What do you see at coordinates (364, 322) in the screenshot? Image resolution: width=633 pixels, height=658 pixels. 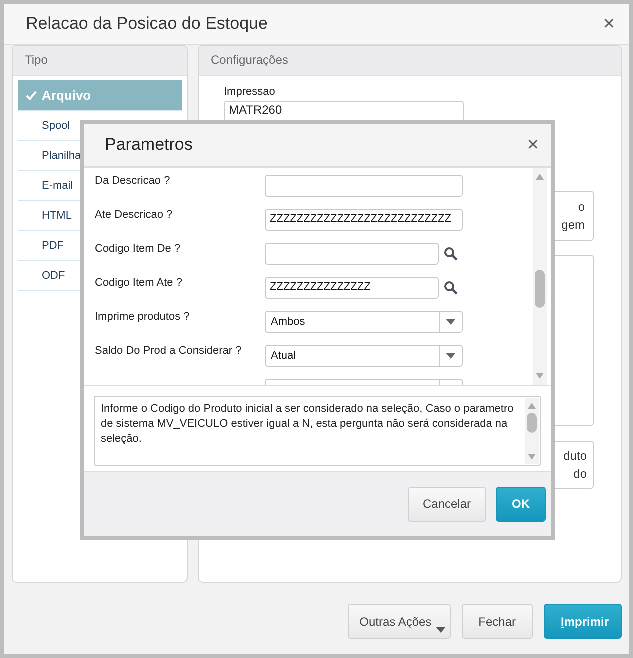 I see `dropdown: Ambos` at bounding box center [364, 322].